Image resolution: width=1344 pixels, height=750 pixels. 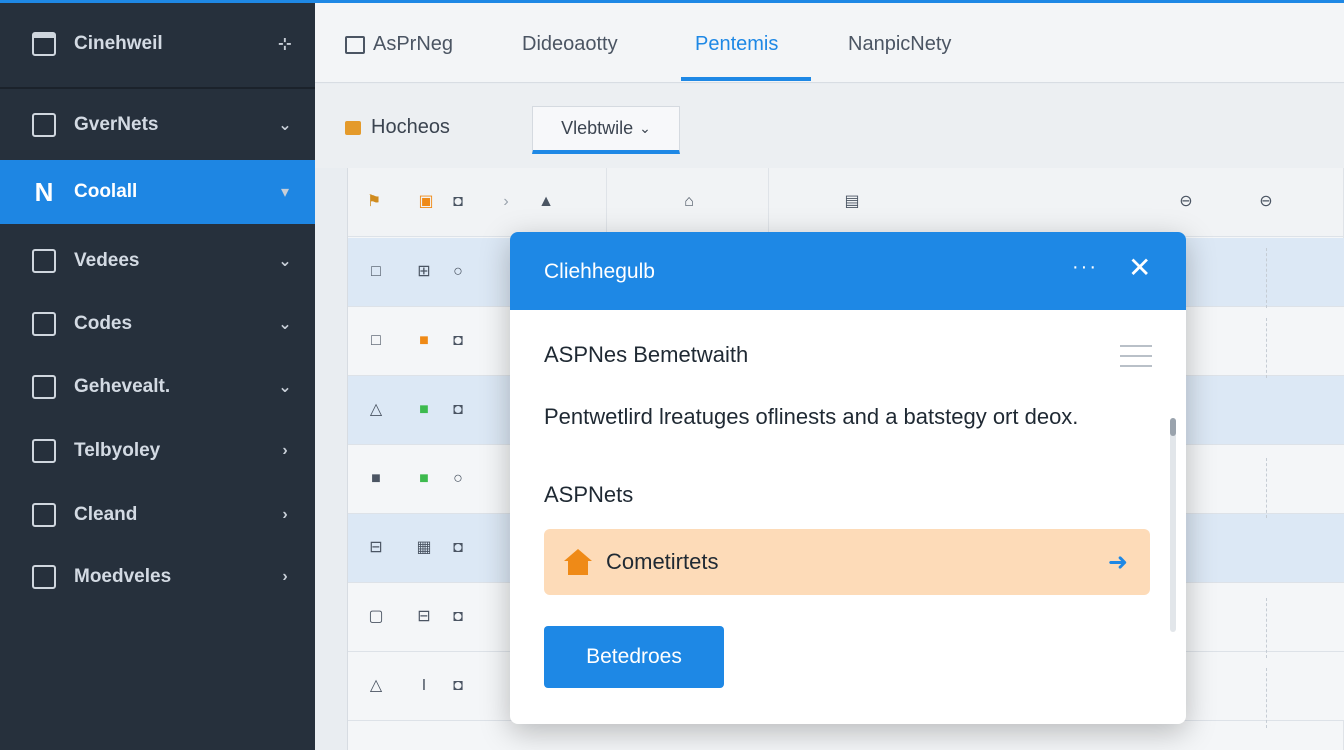 I want to click on layout-icon, so click(x=44, y=515).